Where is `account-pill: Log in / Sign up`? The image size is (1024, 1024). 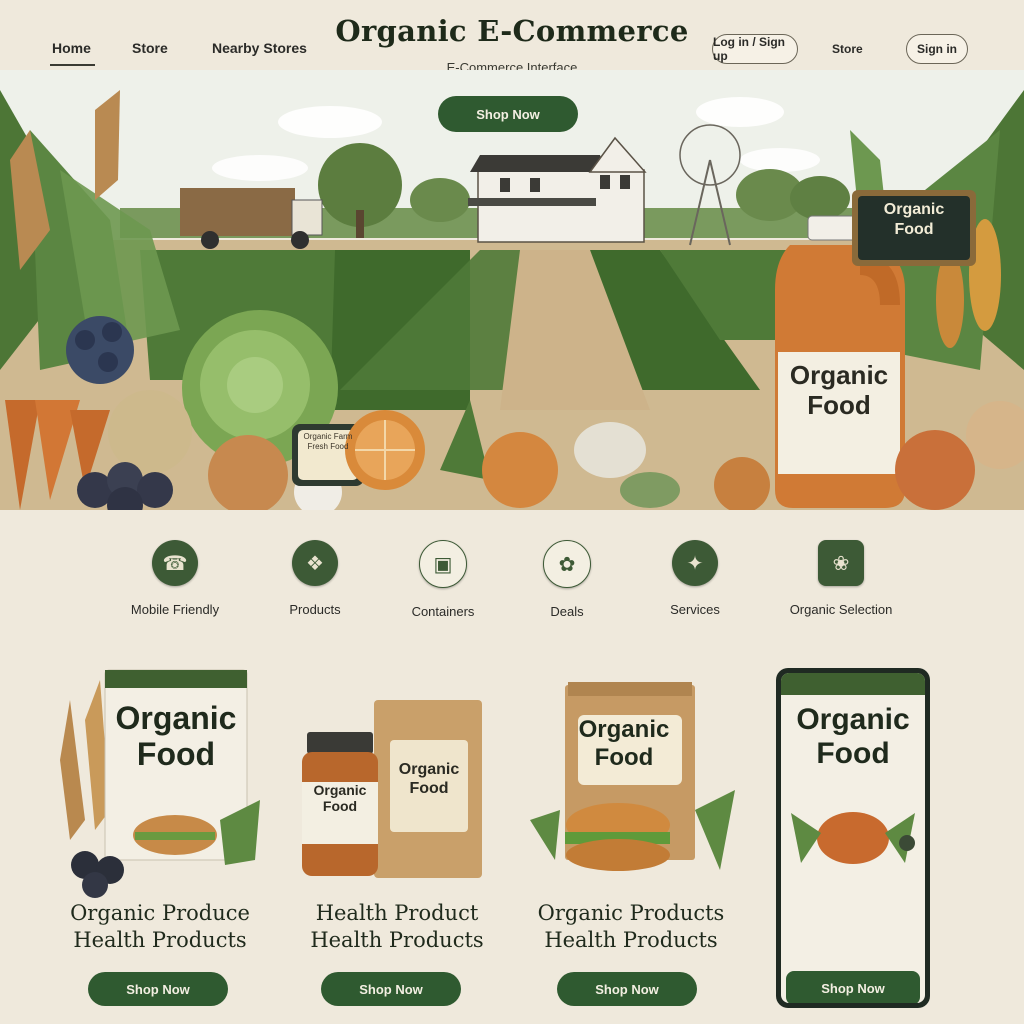
account-pill: Log in / Sign up is located at coordinates (755, 49).